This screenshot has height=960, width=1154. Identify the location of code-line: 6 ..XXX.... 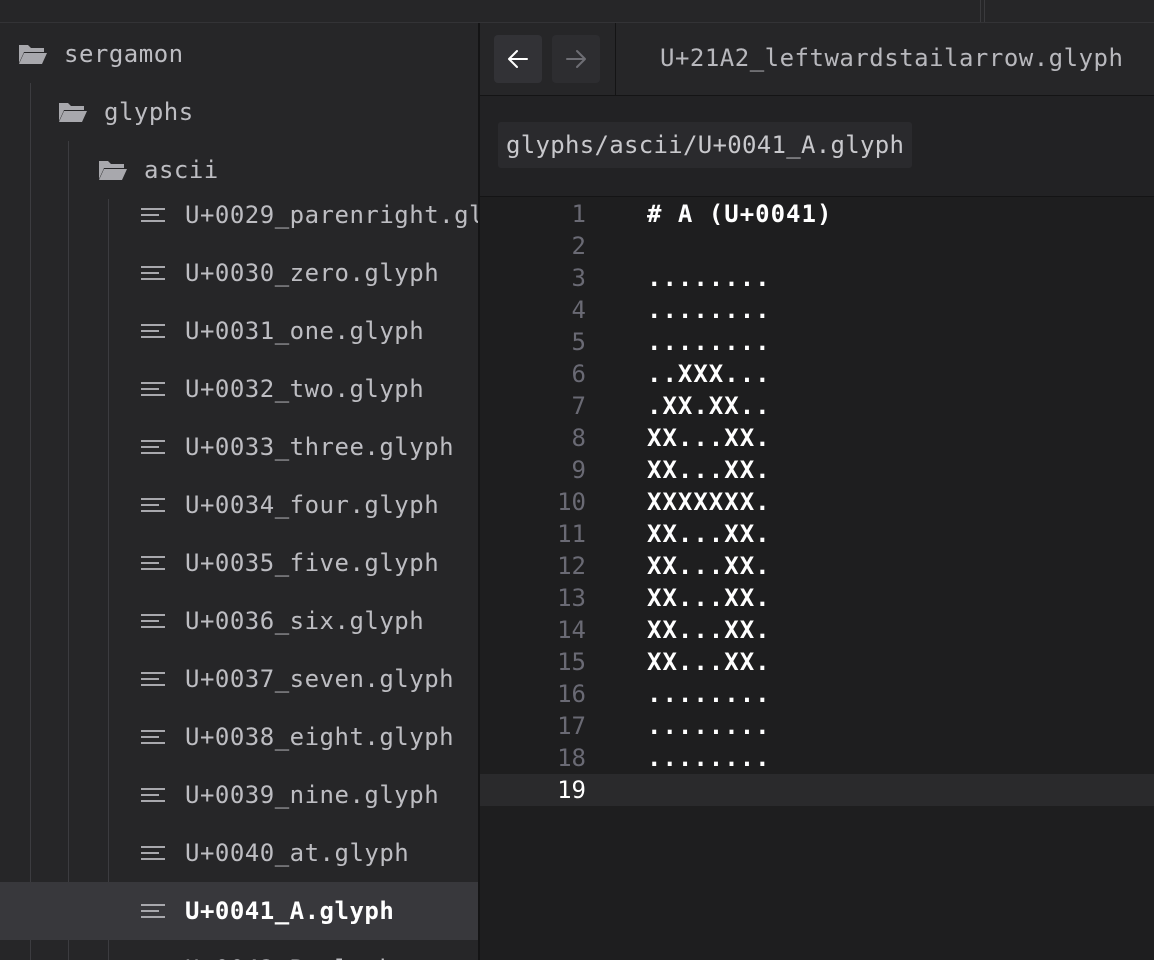
(817, 374).